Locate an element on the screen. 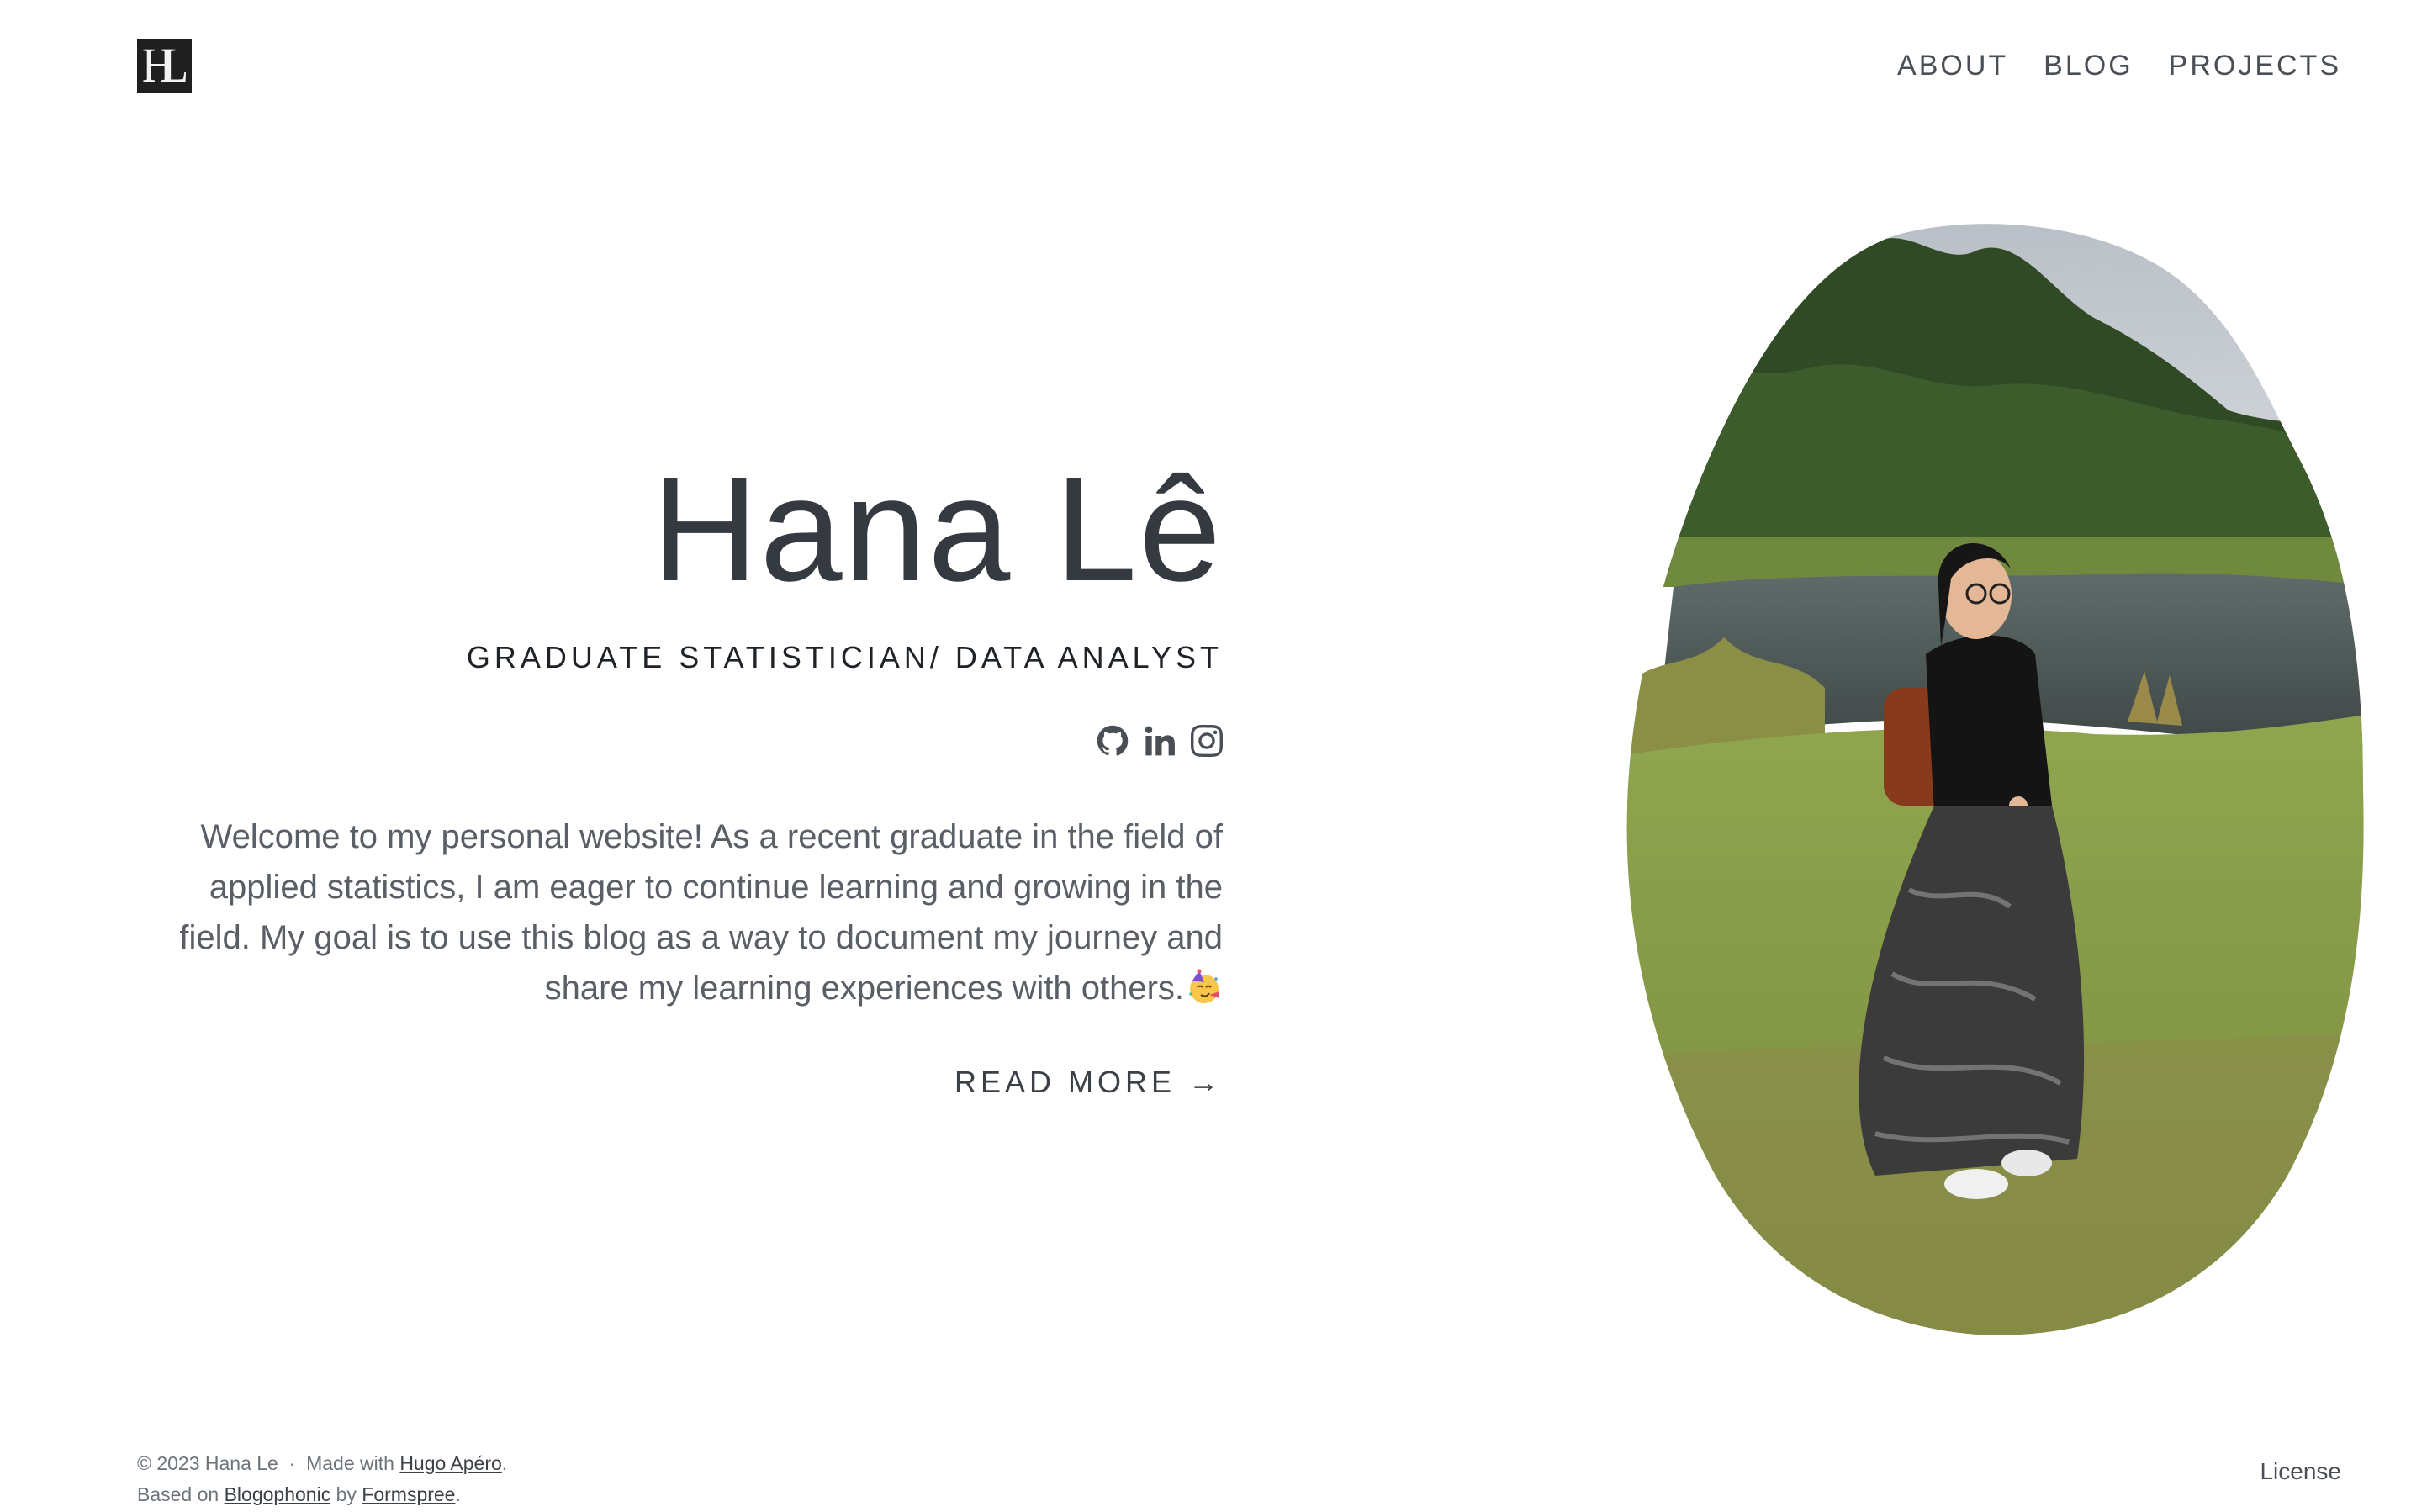  blogophonic-link: Blogophonic is located at coordinates (278, 1494).